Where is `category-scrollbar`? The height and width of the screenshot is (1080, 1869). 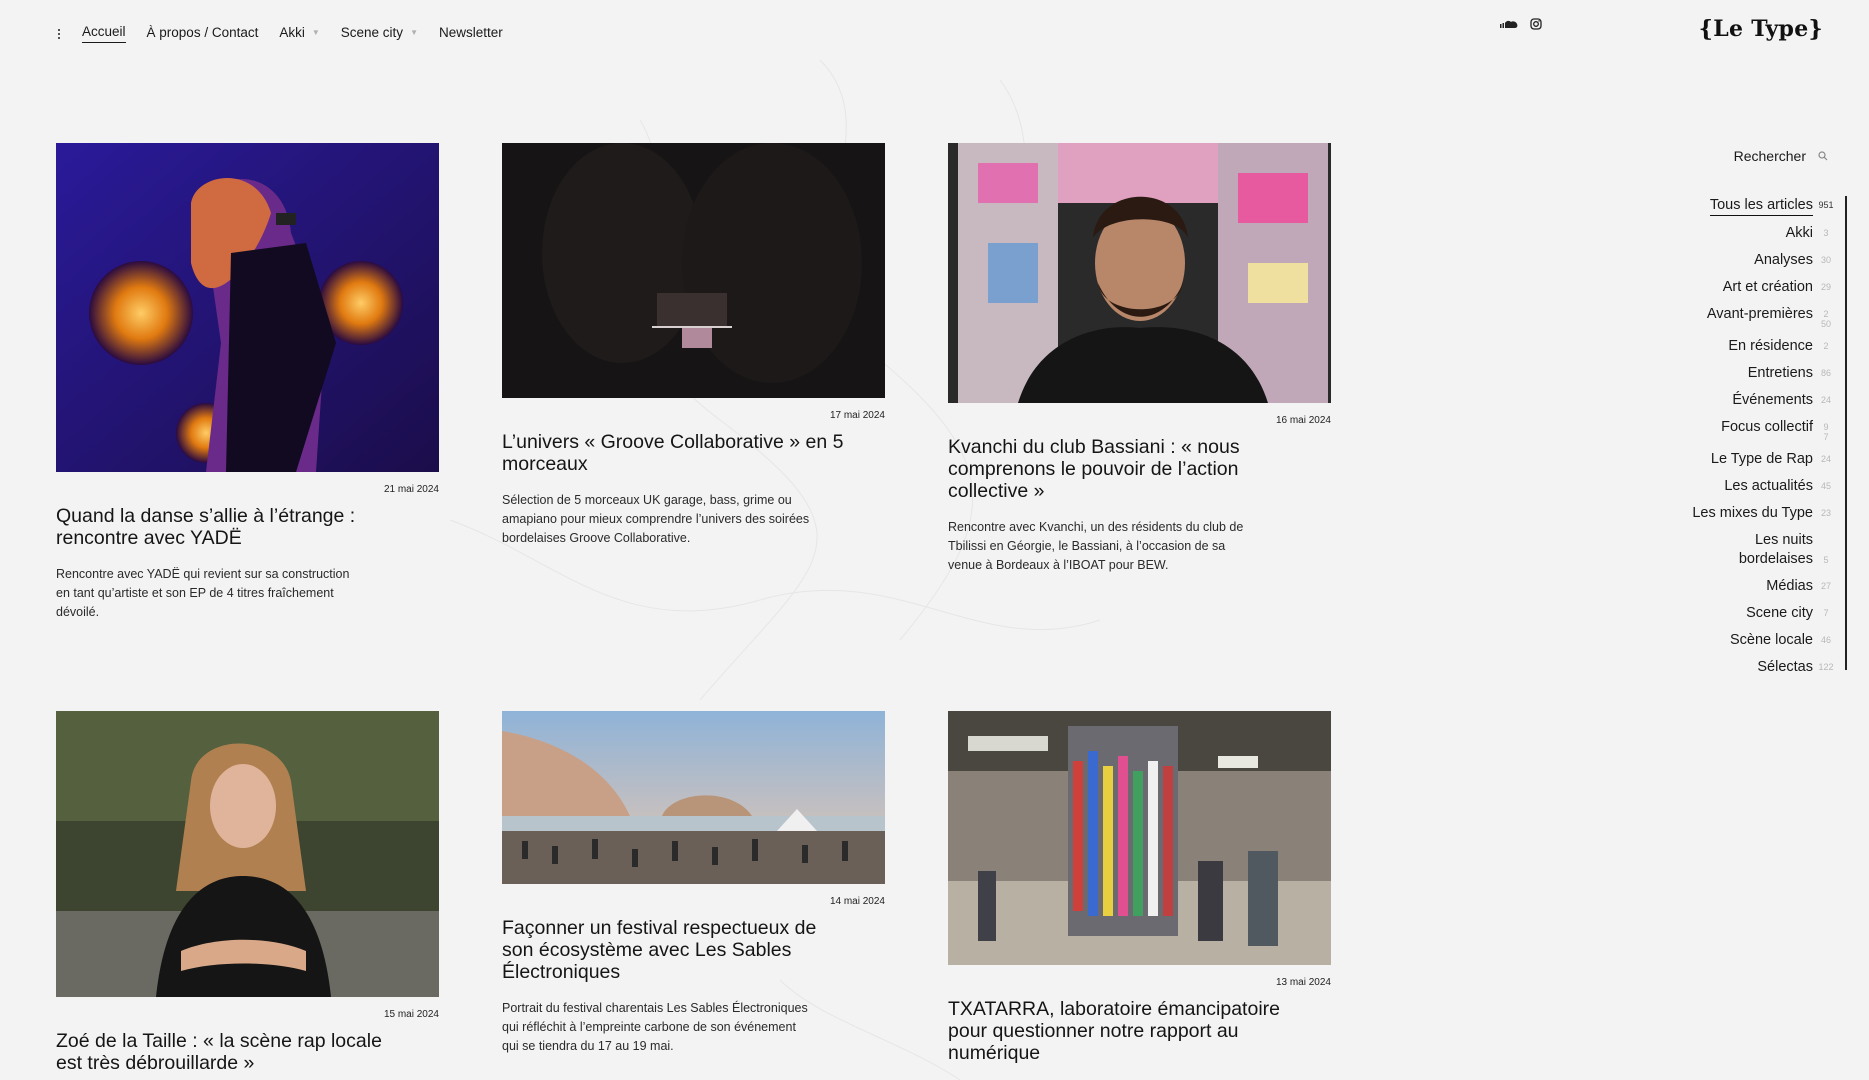
category-scrollbar is located at coordinates (1846, 433).